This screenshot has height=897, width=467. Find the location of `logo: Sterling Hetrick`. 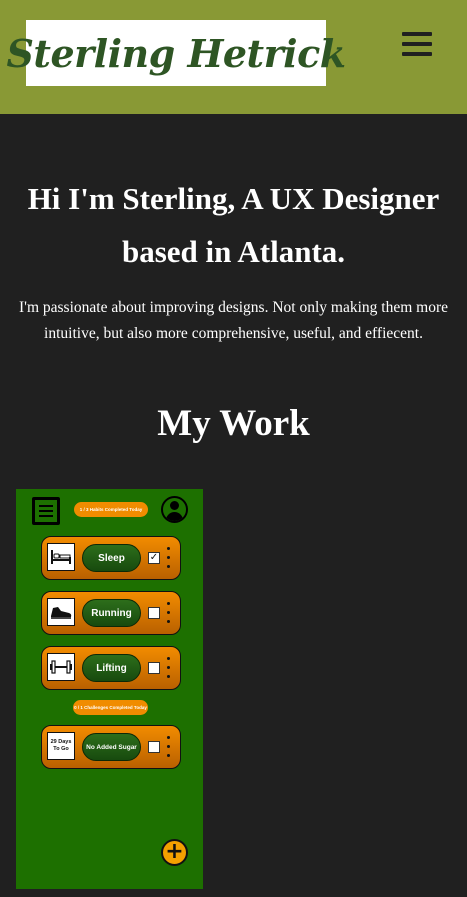

logo: Sterling Hetrick is located at coordinates (176, 53).